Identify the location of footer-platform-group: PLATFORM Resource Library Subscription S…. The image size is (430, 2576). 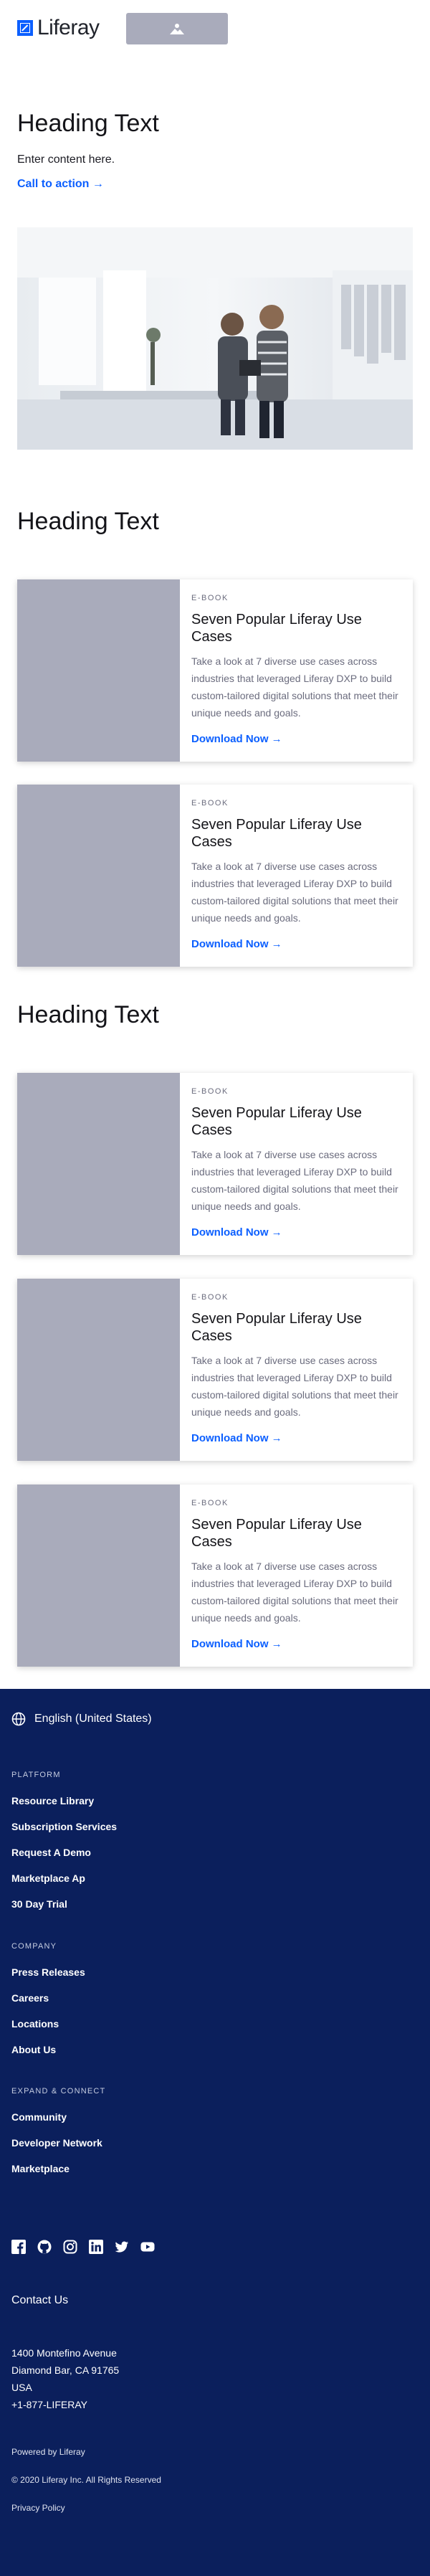
(64, 1847).